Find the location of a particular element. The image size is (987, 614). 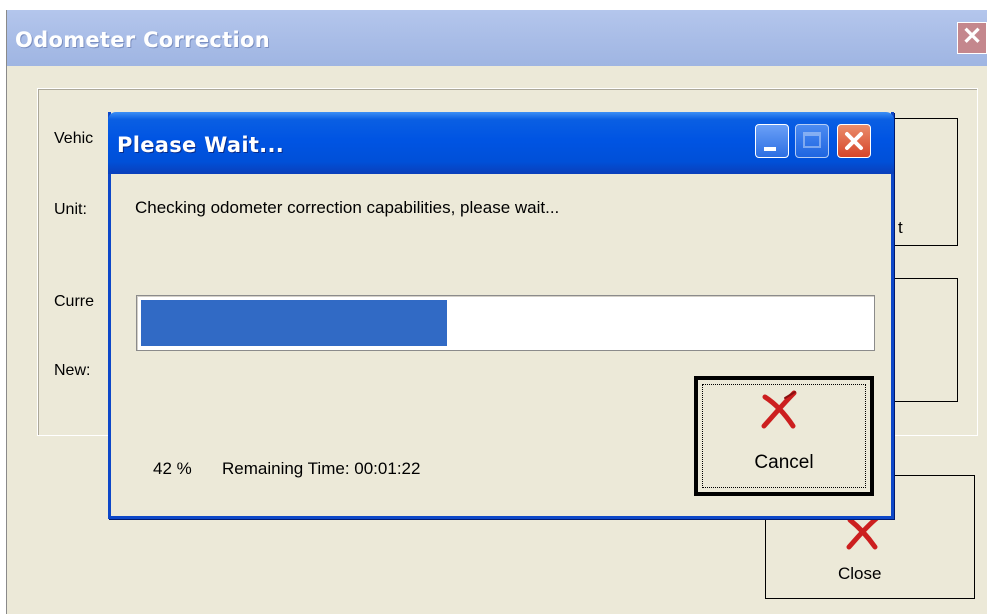

background-action-button-label: t is located at coordinates (900, 227).